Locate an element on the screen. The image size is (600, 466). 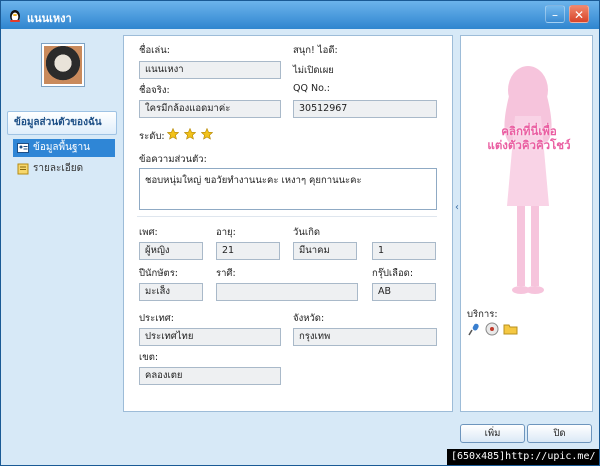
age-field: 21 is located at coordinates (248, 251).